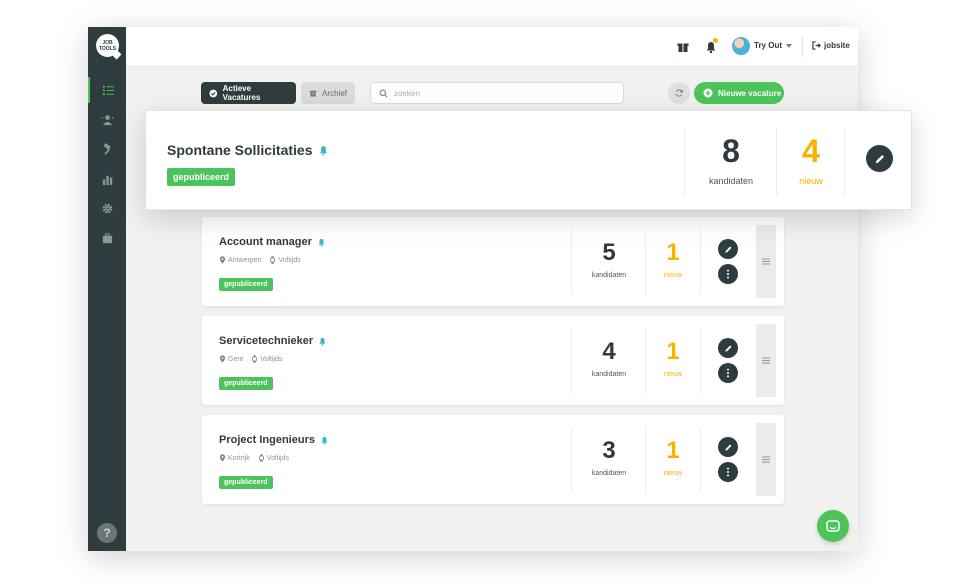 The height and width of the screenshot is (586, 960). Describe the element at coordinates (789, 46) in the screenshot. I see `chevron-down-icon` at that location.